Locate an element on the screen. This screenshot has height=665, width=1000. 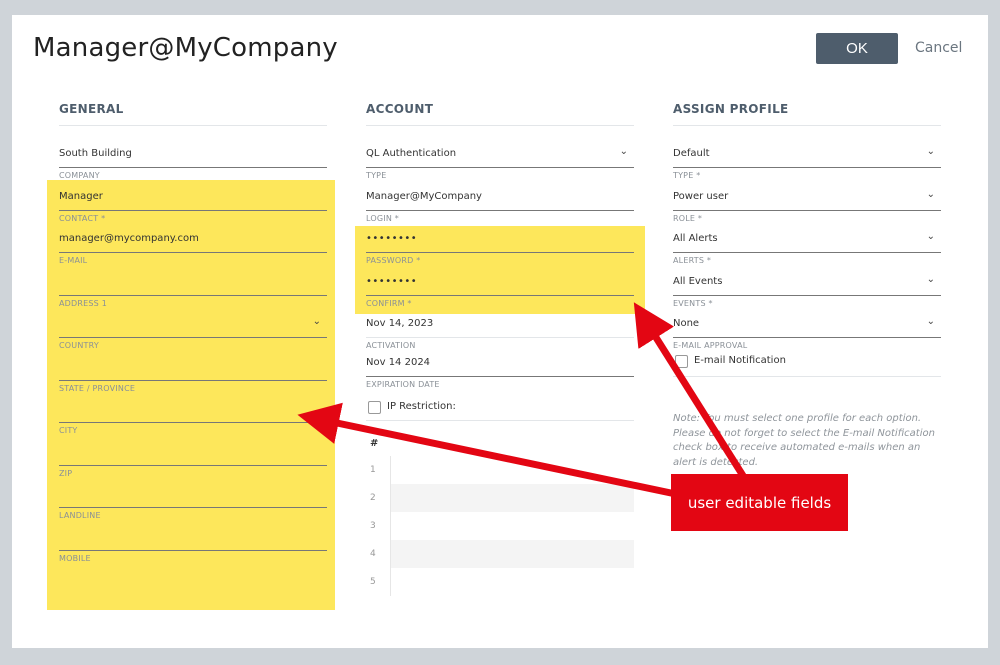
activation-field: Nov 14, 2023 ACTIVATION is located at coordinates (500, 333).